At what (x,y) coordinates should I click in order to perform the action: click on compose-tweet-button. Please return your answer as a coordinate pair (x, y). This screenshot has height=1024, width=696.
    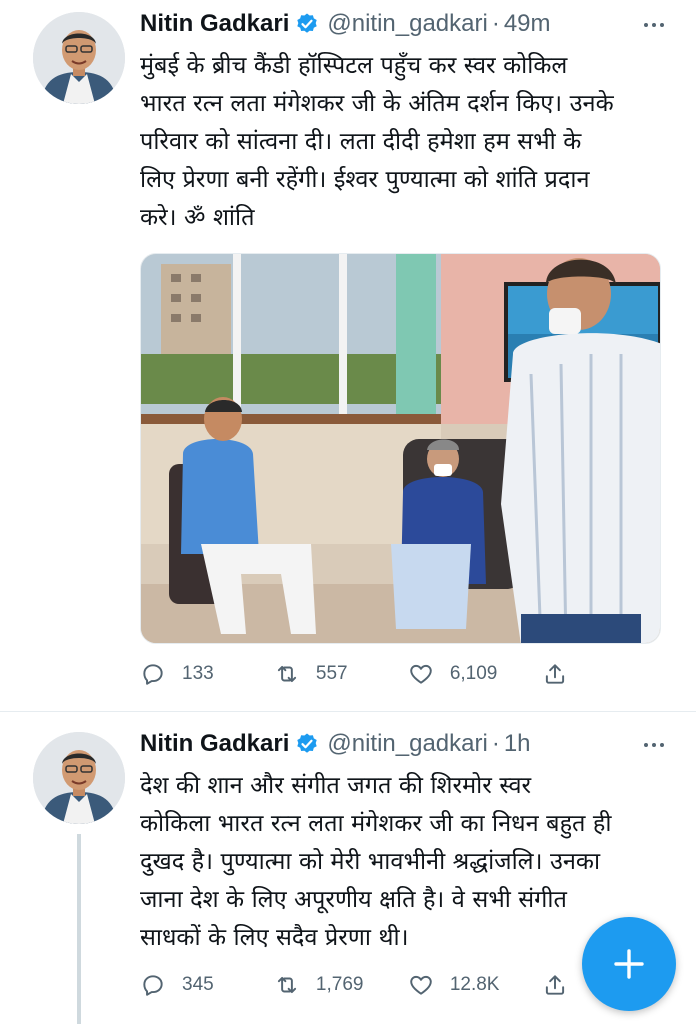
    Looking at the image, I should click on (629, 964).